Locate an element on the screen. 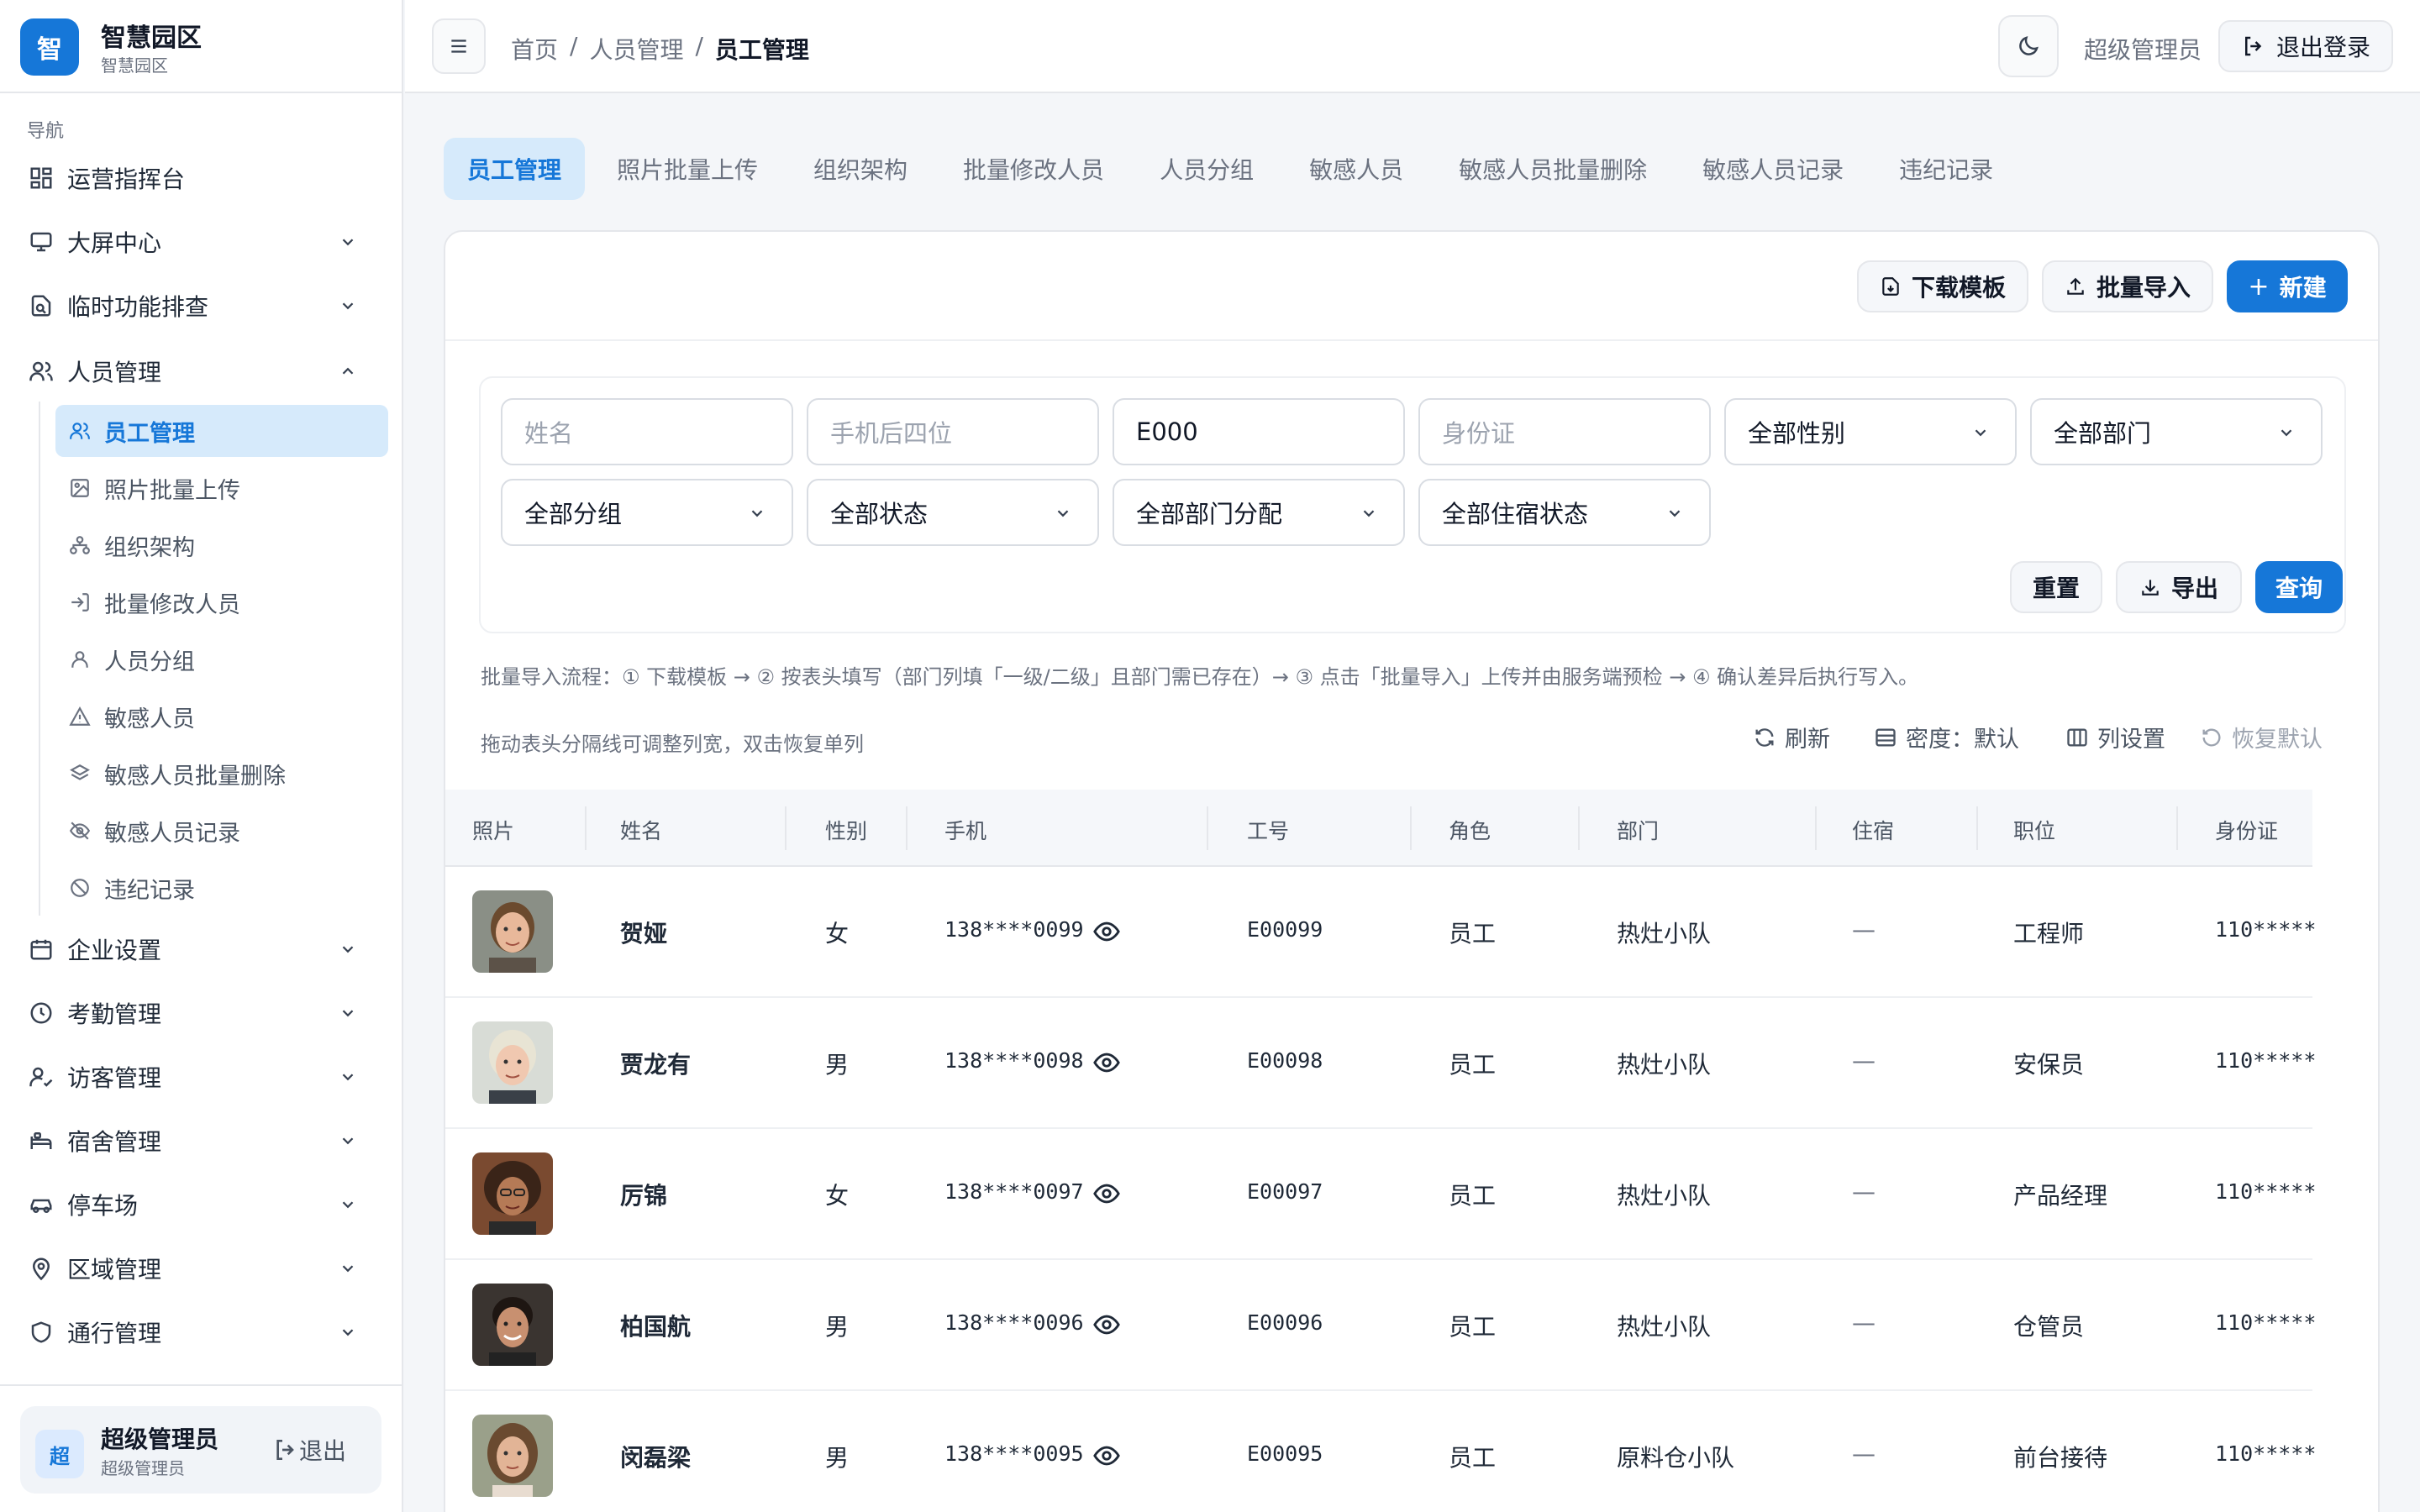 The height and width of the screenshot is (1512, 2420). nav-label: 停车场 is located at coordinates (103, 1206).